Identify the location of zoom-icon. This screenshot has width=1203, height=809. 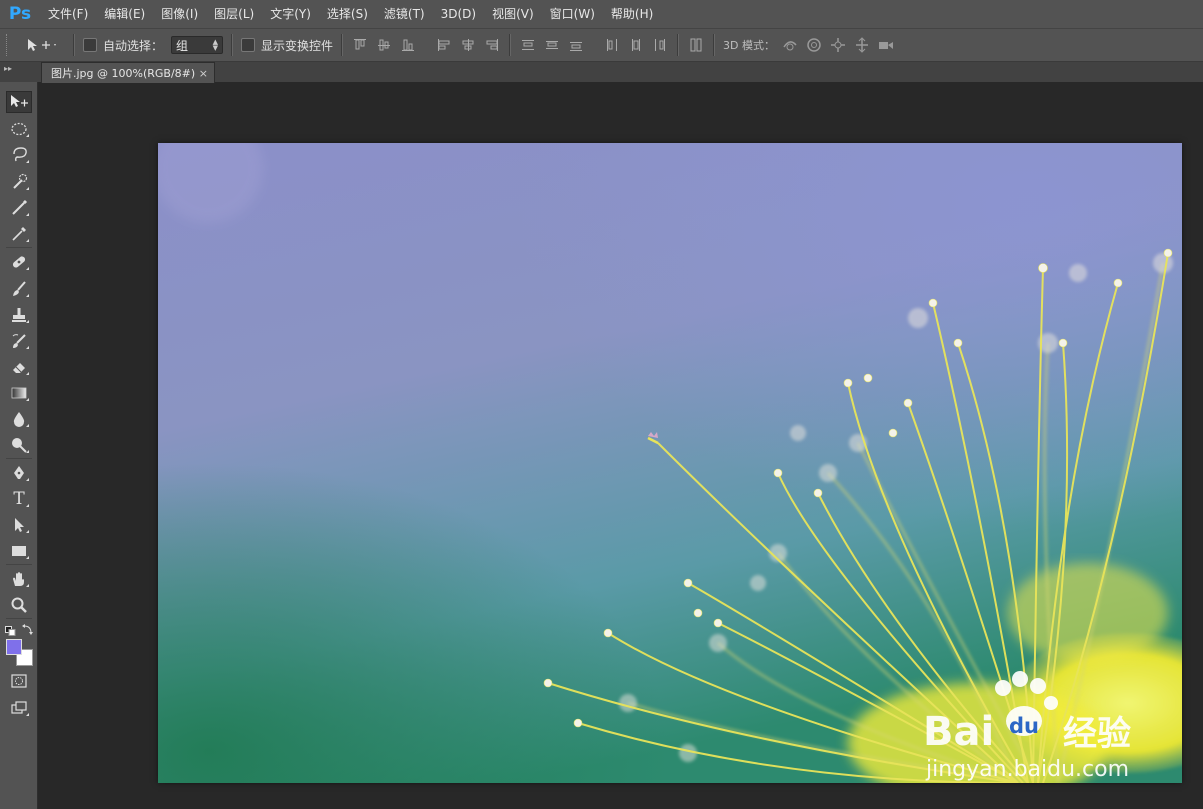
(19, 605).